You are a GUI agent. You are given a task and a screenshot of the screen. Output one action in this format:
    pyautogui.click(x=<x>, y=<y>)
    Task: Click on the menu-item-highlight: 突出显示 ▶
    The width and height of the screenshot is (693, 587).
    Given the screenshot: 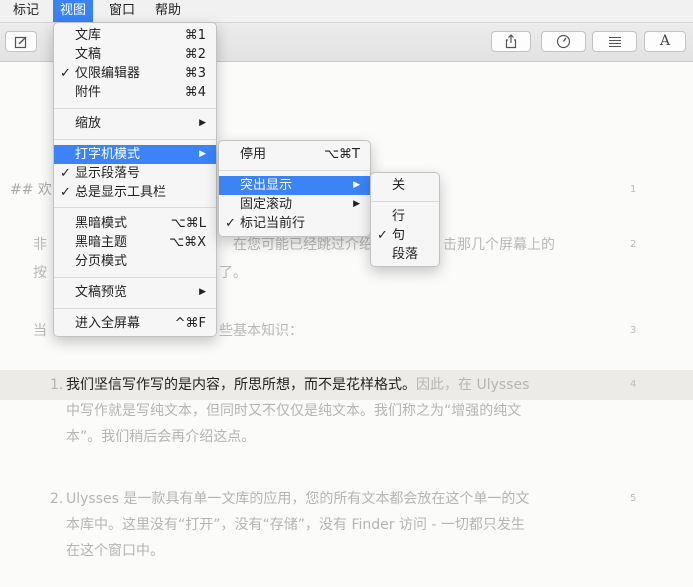 What is the action you would take?
    pyautogui.click(x=294, y=185)
    